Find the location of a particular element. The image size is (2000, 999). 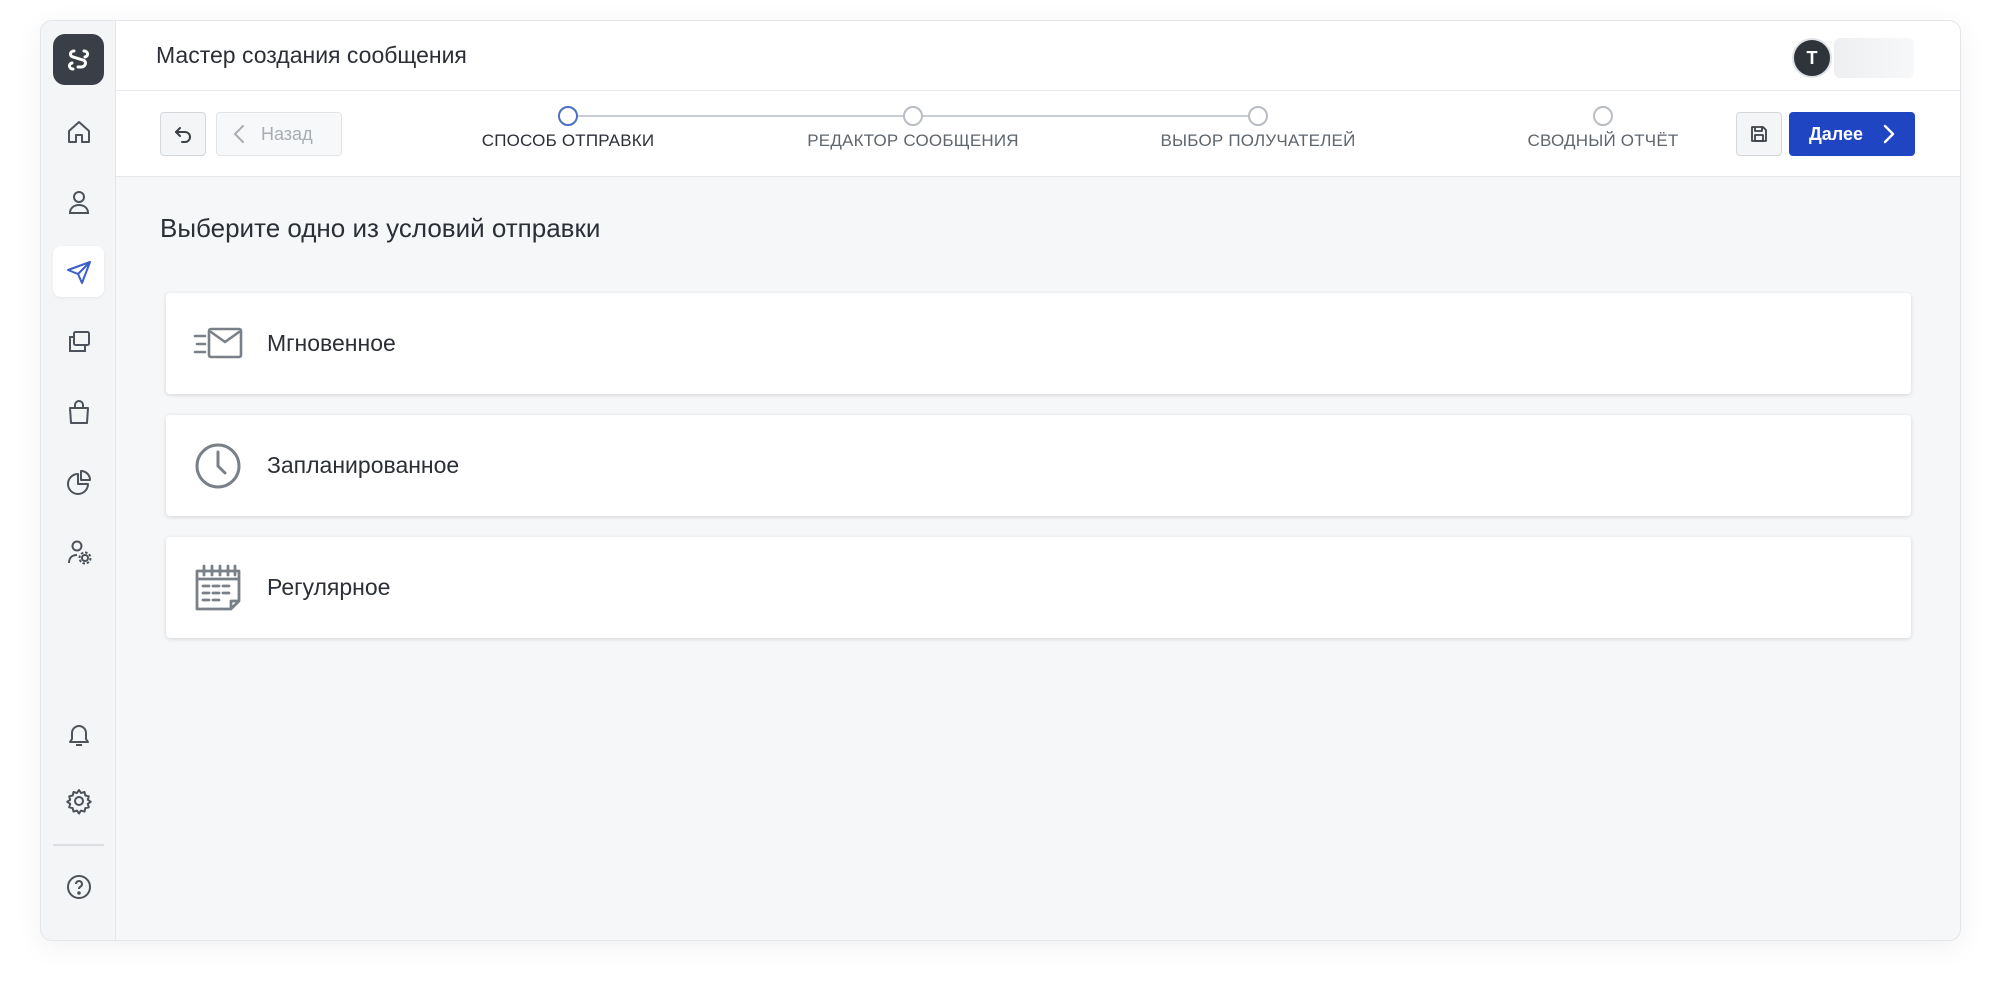

sidebar-item-send is located at coordinates (78, 271).